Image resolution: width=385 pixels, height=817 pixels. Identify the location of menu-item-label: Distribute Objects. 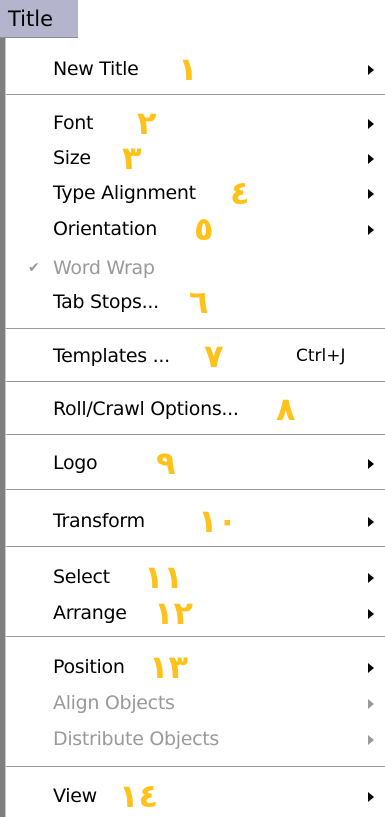
(136, 739).